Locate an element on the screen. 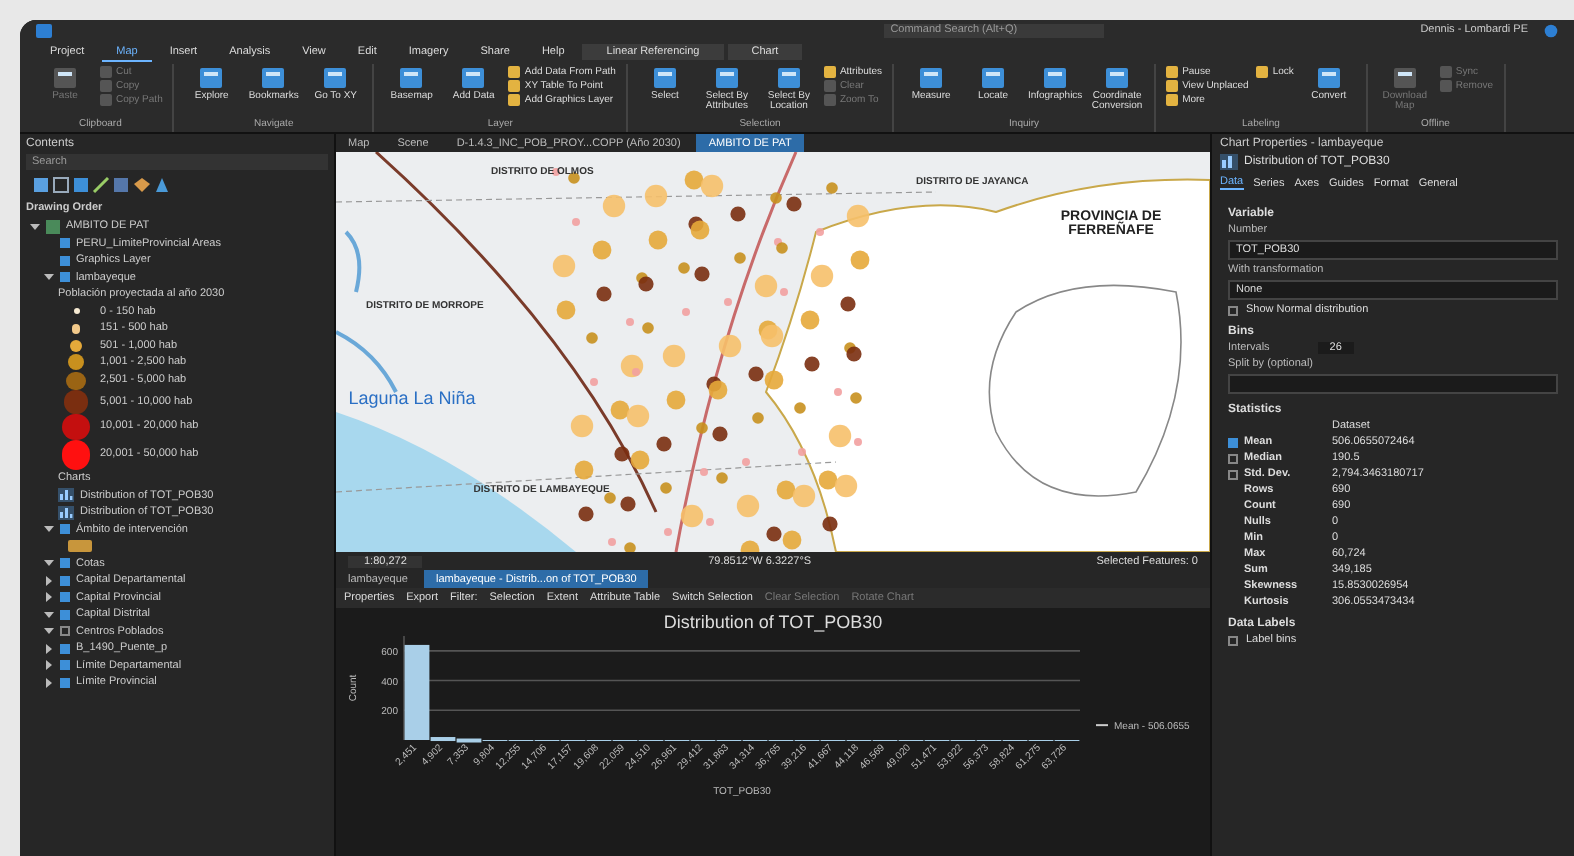 This screenshot has width=1574, height=856. help-icon is located at coordinates (1551, 30).